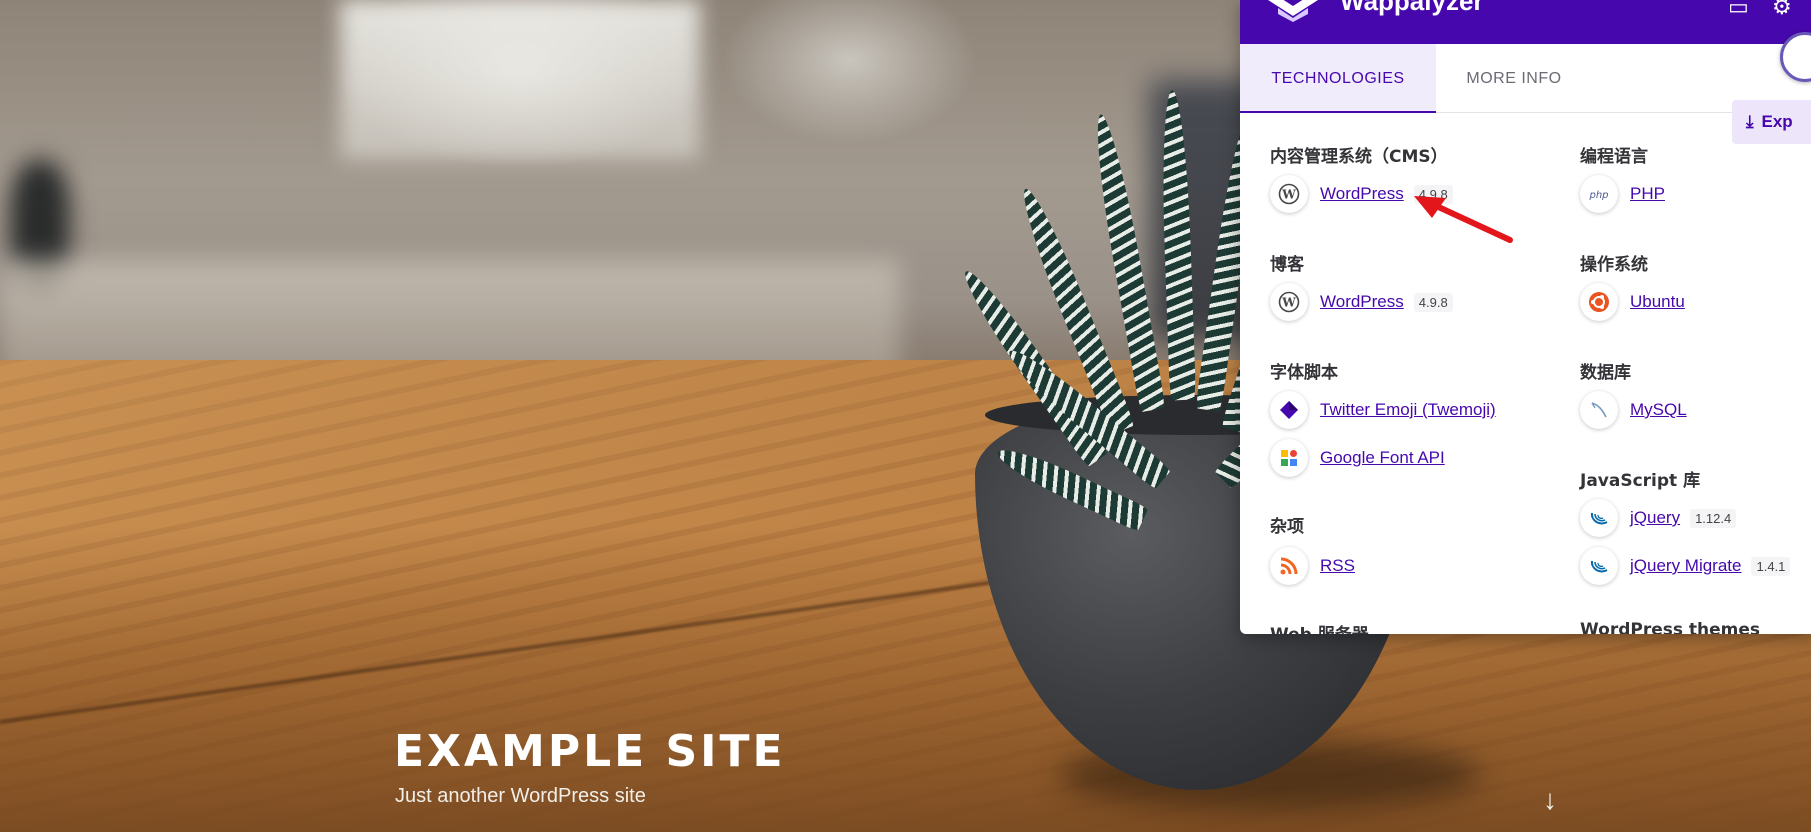 The height and width of the screenshot is (832, 1811). I want to click on version-badge: 1.4.1, so click(1771, 566).